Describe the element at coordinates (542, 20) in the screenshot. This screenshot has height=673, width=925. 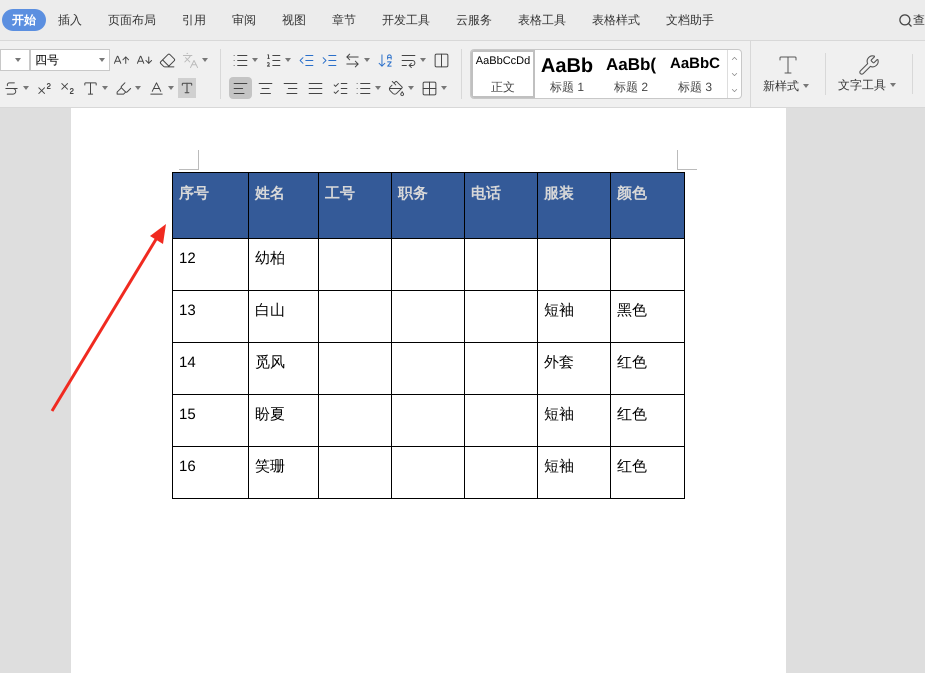
I see `menu-tab: 表格工具` at that location.